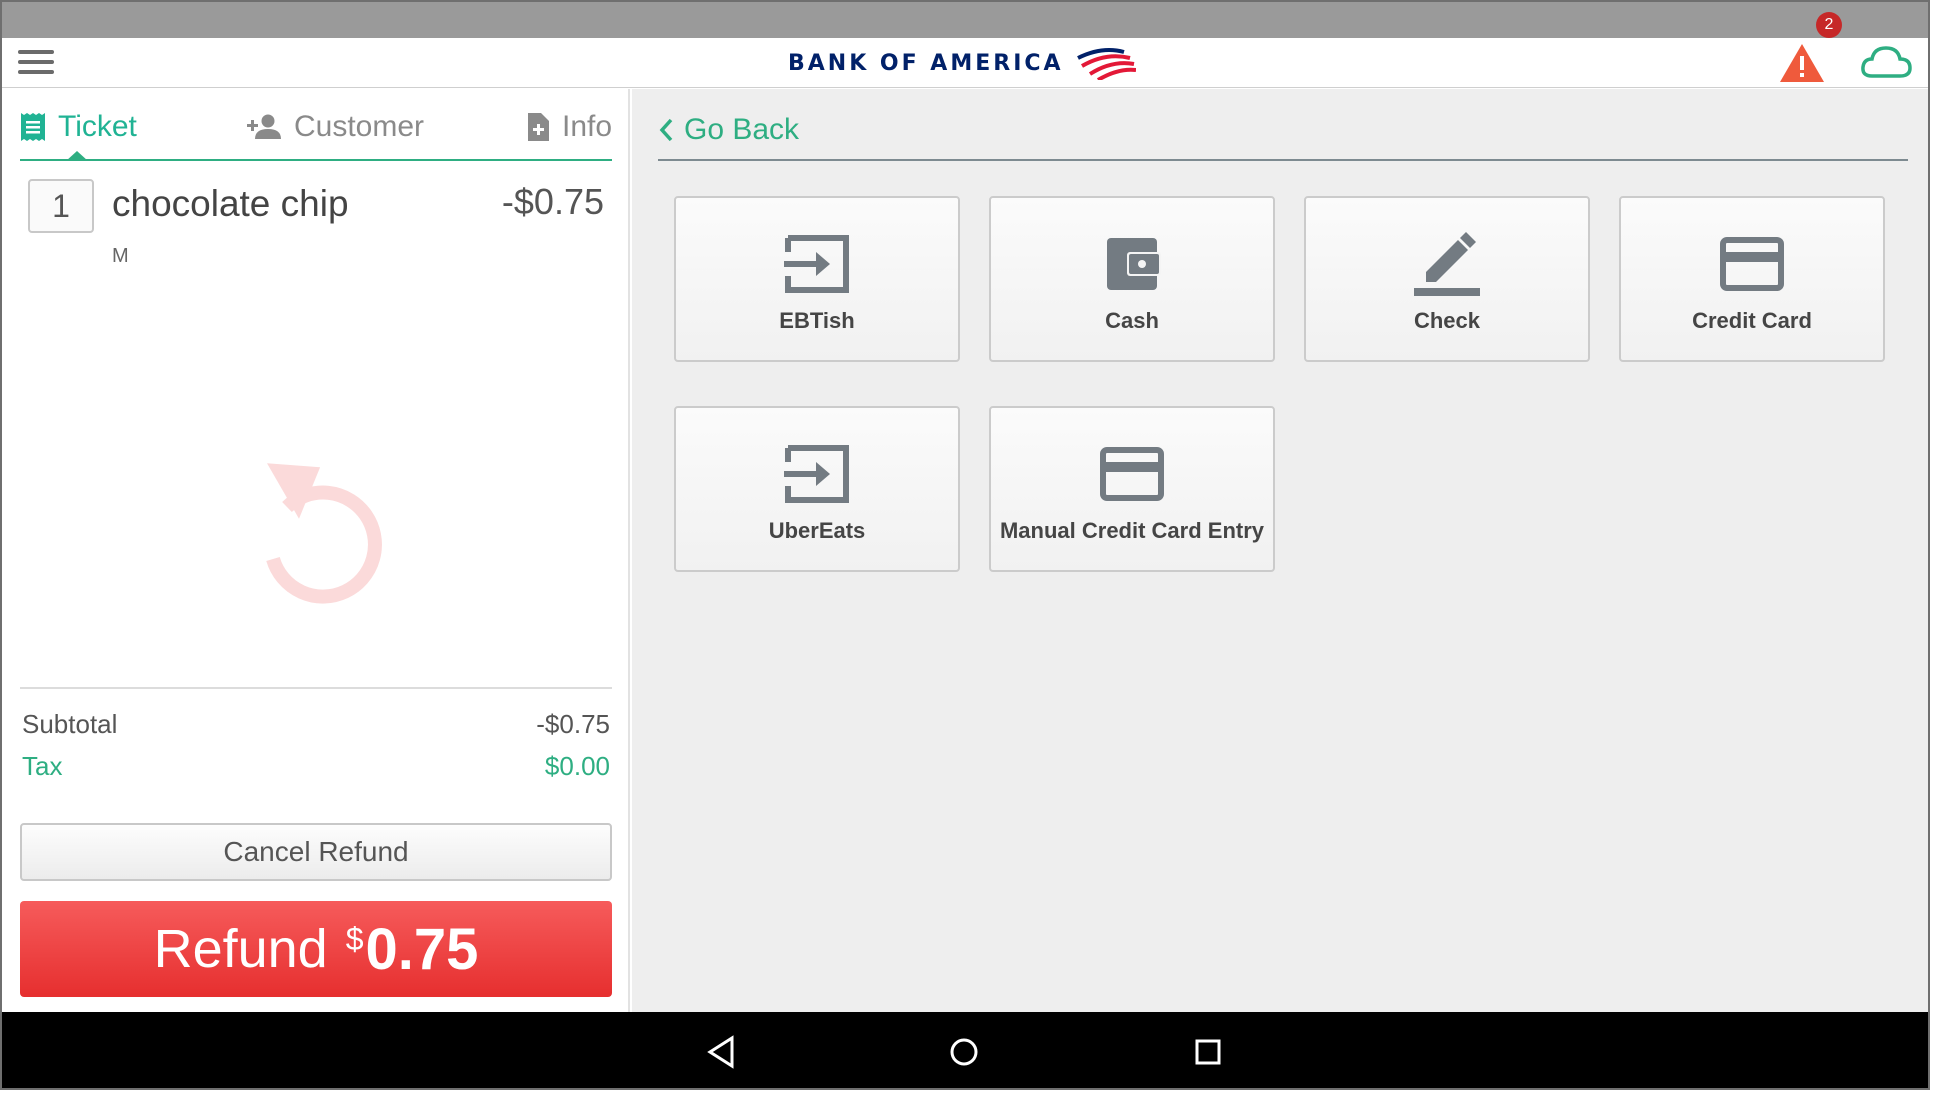 This screenshot has height=1096, width=1936. I want to click on subtotal-row: Subtotal -$0.75, so click(316, 714).